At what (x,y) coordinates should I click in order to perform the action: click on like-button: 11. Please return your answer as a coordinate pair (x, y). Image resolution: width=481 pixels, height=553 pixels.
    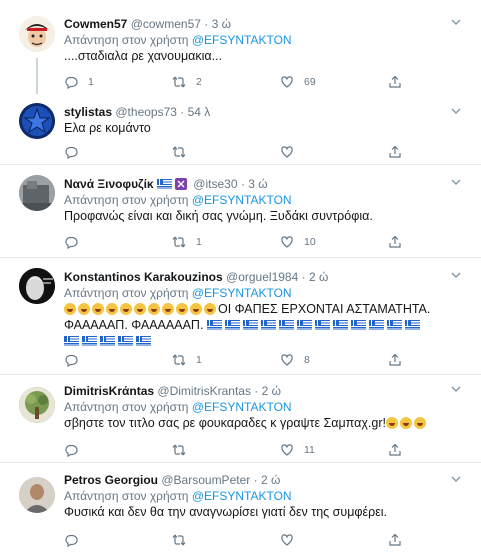
    Looking at the image, I should click on (297, 450).